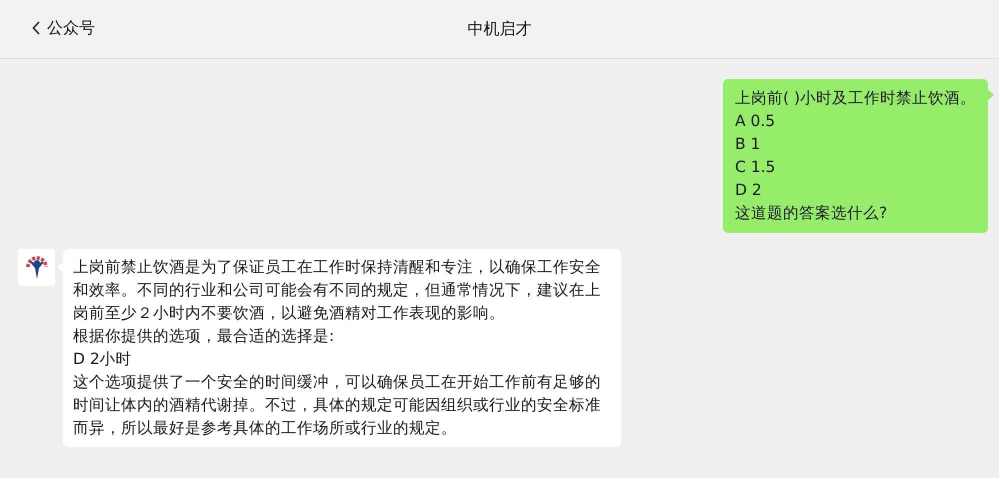  I want to click on message-text: A 0.5, so click(755, 121).